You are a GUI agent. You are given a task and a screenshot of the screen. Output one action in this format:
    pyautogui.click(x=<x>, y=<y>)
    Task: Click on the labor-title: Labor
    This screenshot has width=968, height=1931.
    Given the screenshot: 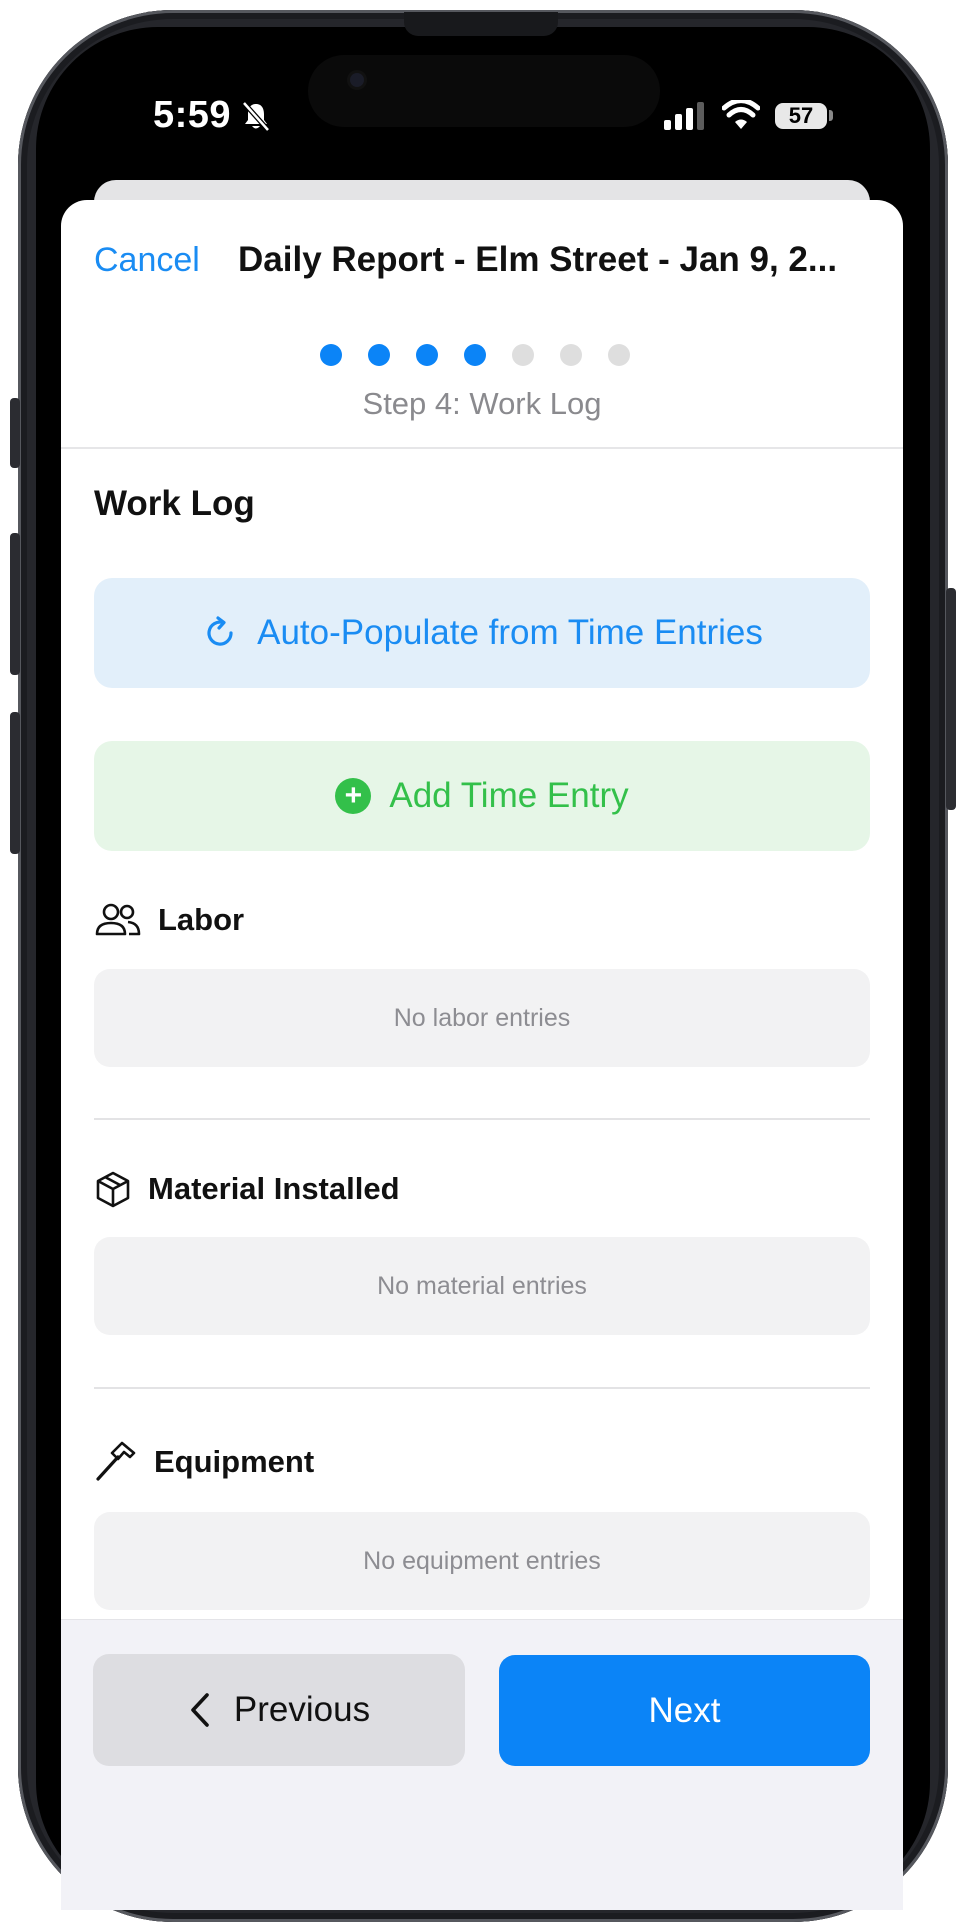 What is the action you would take?
    pyautogui.click(x=201, y=919)
    